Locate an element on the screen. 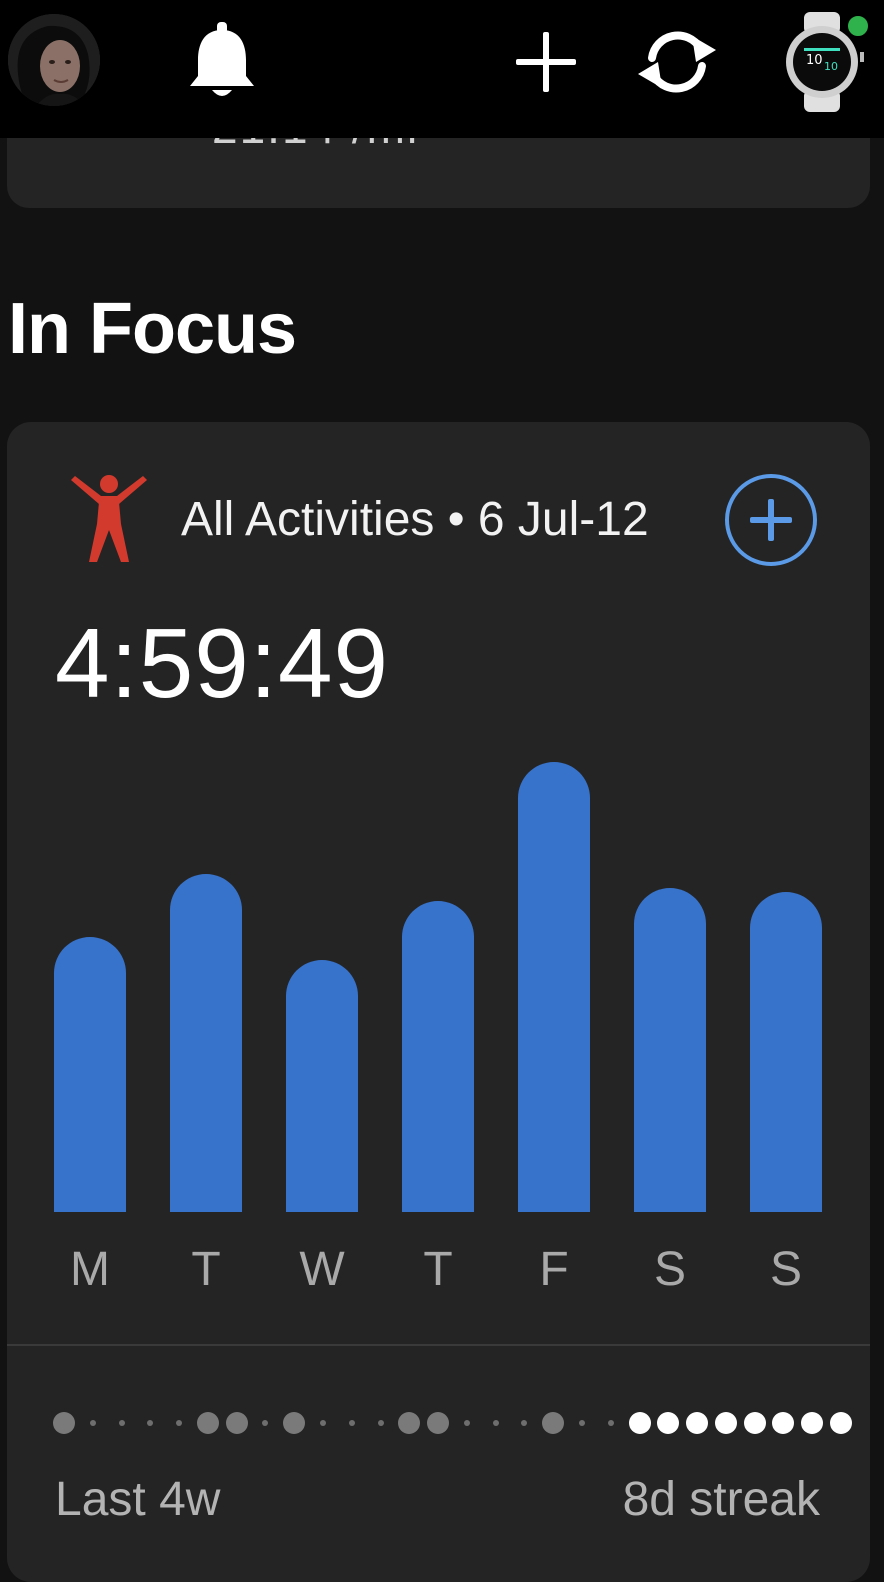 Image resolution: width=884 pixels, height=1582 pixels. sync-icon is located at coordinates (677, 62).